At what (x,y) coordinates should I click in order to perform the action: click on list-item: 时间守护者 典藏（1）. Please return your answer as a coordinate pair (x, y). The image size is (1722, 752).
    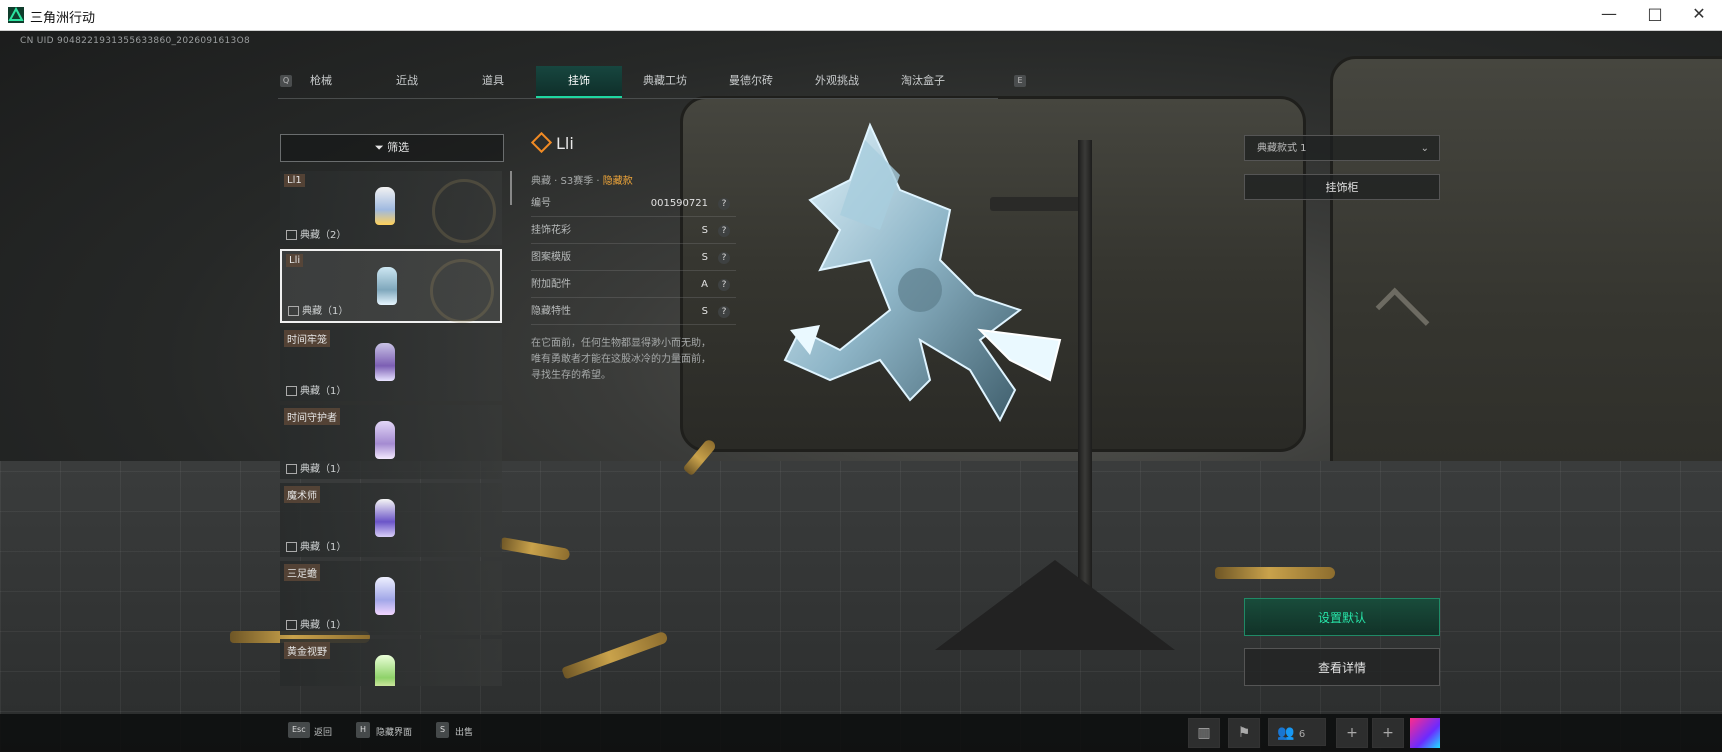
    Looking at the image, I should click on (391, 442).